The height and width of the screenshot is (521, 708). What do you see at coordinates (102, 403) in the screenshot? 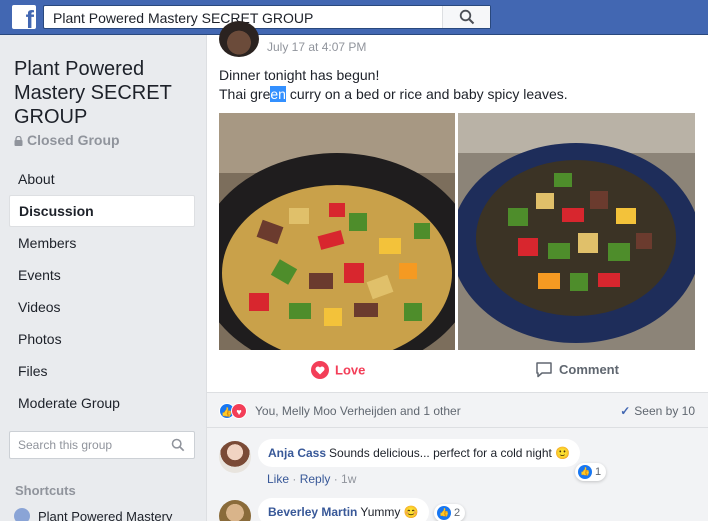
I see `nav-item-moderate-group: Moderate Group` at bounding box center [102, 403].